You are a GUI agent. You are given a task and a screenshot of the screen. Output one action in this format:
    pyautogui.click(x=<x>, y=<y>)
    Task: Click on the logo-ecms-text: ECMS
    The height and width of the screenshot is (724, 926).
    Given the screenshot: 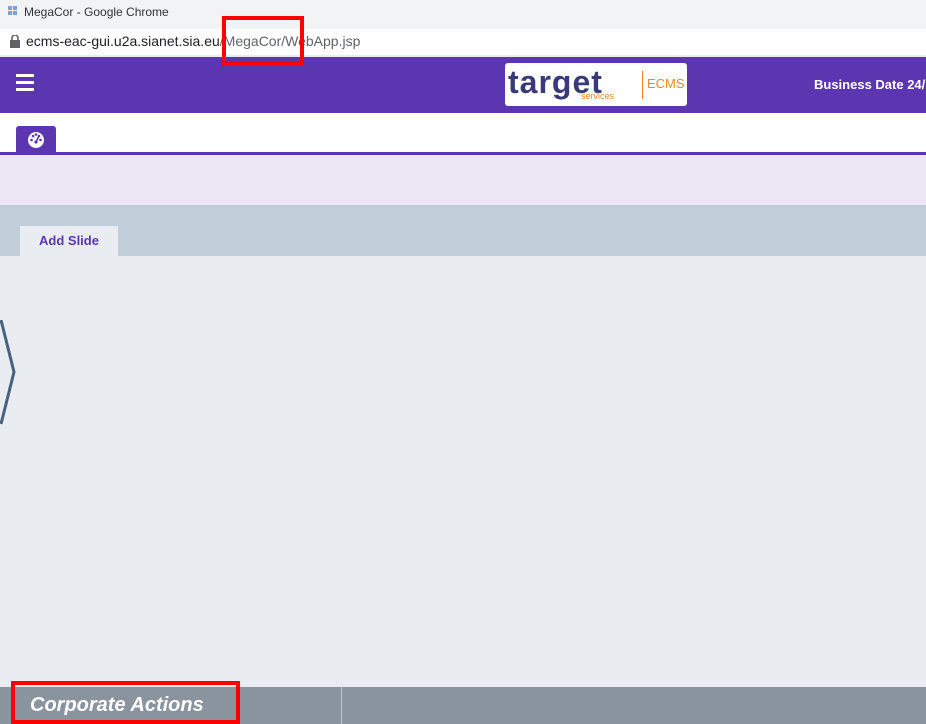 What is the action you would take?
    pyautogui.click(x=666, y=83)
    